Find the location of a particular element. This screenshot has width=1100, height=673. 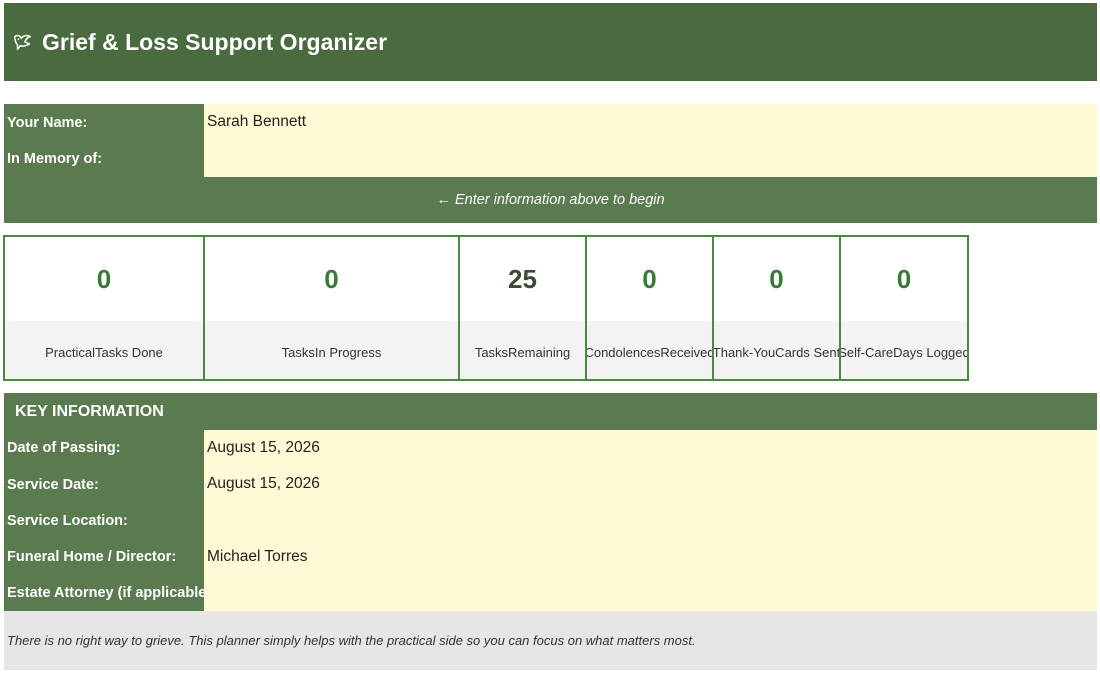

stat-card-tasks-remaining: 25 TasksRemaining is located at coordinates (522, 308).